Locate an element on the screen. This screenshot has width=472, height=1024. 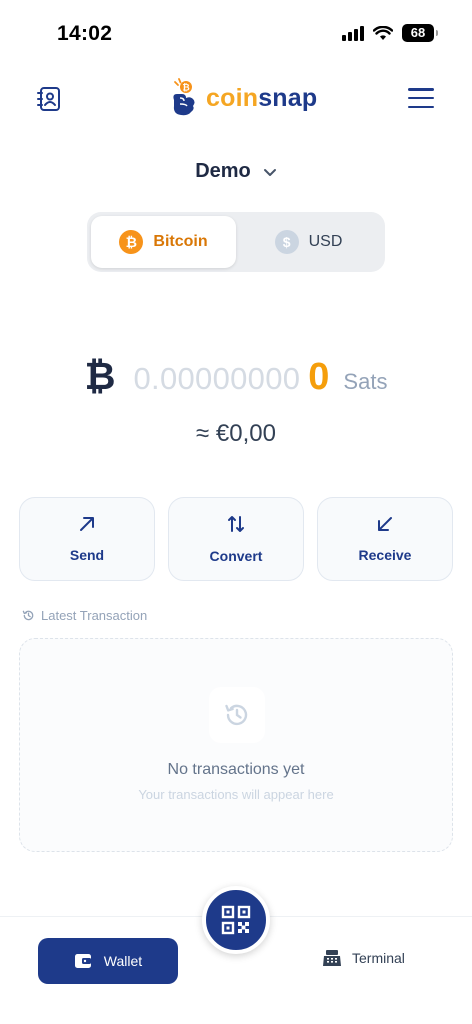
contacts-button is located at coordinates (49, 99).